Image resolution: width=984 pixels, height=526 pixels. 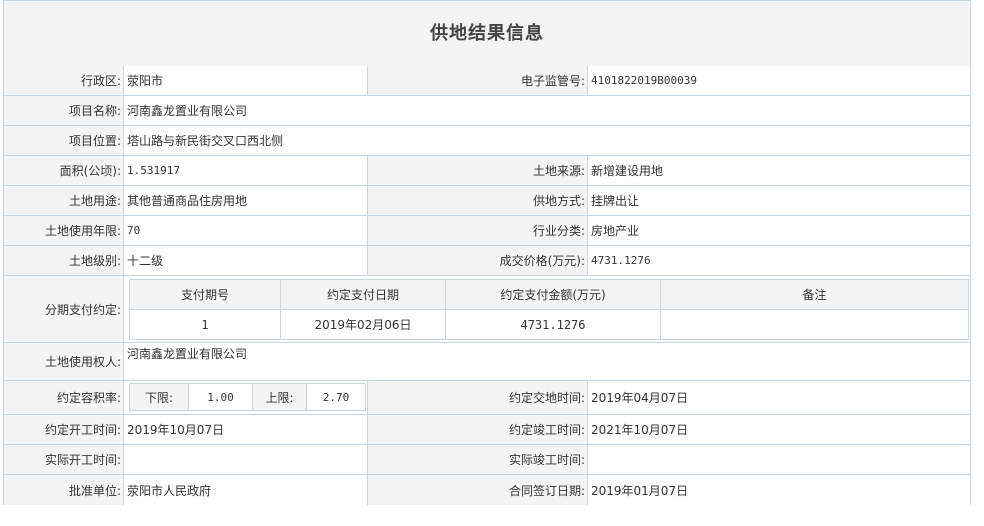 I want to click on col-pay-date: 约定支付日期, so click(x=363, y=294).